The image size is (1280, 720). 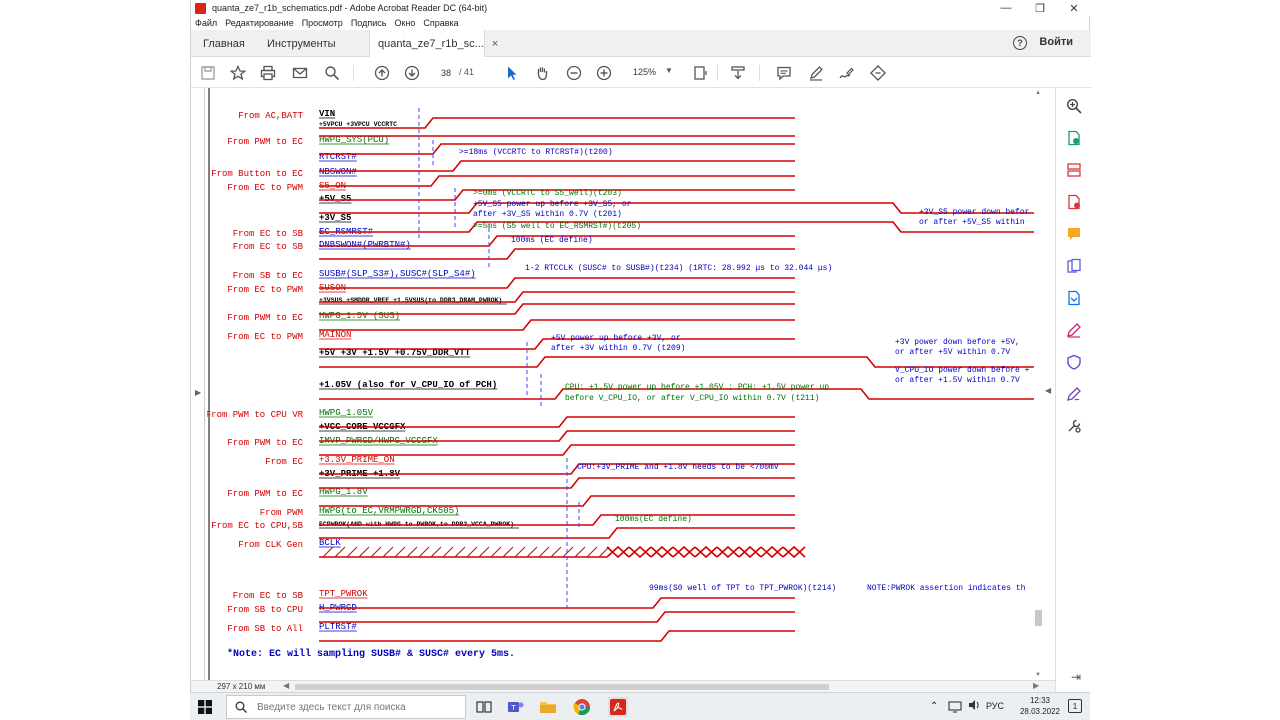 I want to click on scroll-down-icon: ▼, so click(x=1038, y=675).